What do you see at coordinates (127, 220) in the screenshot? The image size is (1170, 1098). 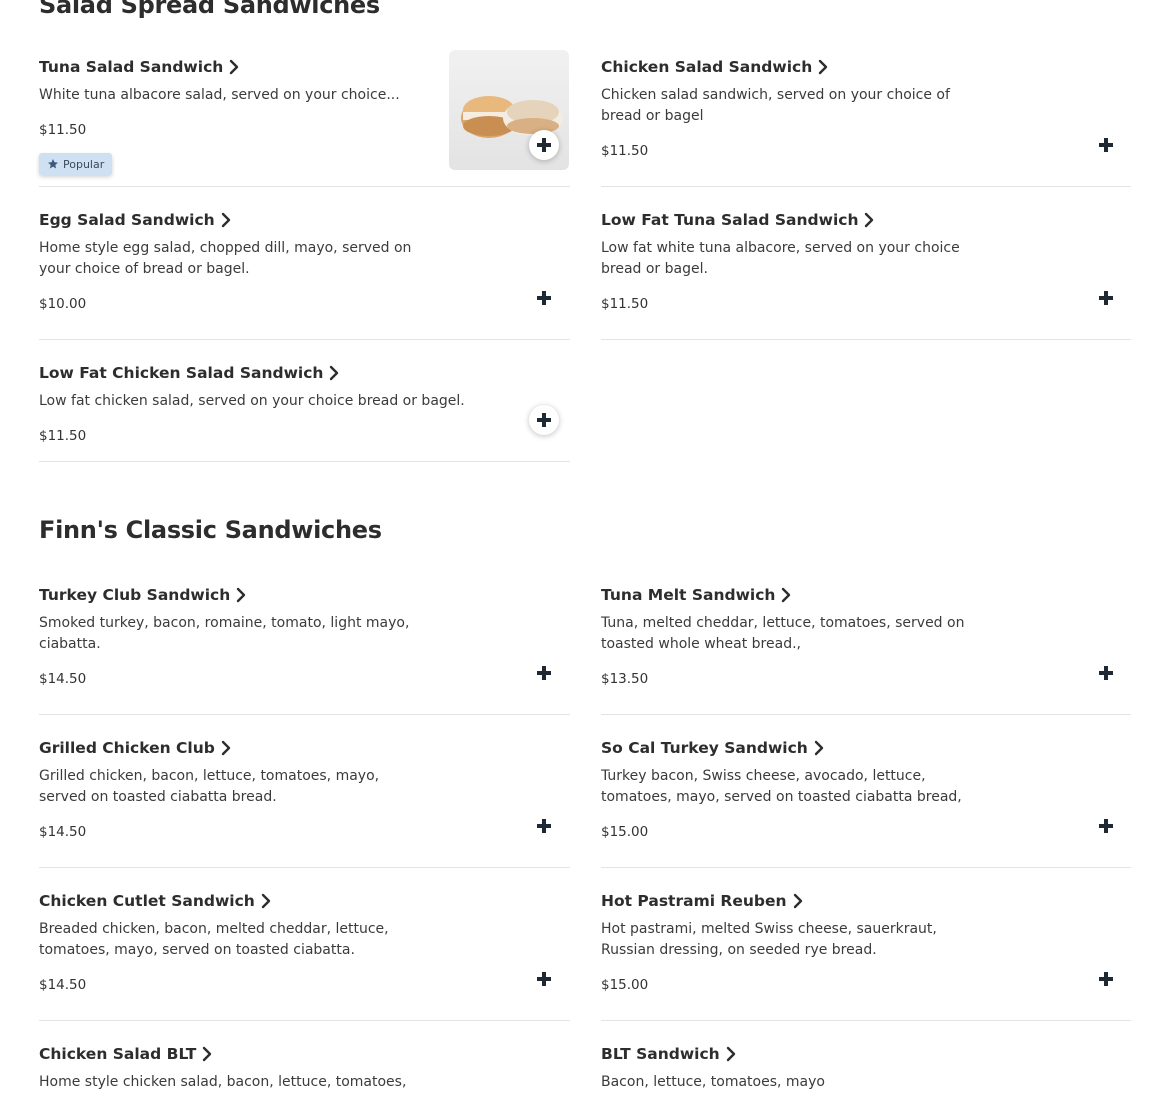 I see `item-name: Egg Salad Sandwich` at bounding box center [127, 220].